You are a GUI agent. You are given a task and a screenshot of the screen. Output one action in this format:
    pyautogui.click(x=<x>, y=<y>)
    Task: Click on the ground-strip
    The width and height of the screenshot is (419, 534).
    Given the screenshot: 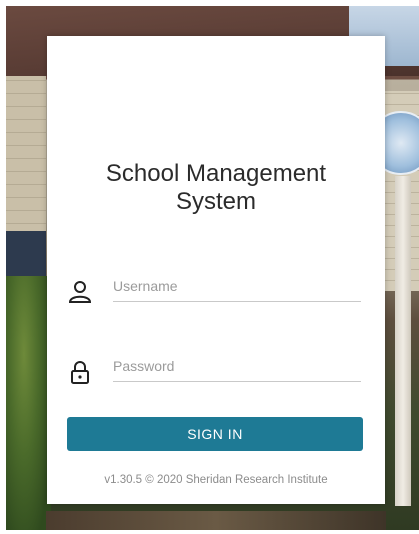 What is the action you would take?
    pyautogui.click(x=216, y=520)
    